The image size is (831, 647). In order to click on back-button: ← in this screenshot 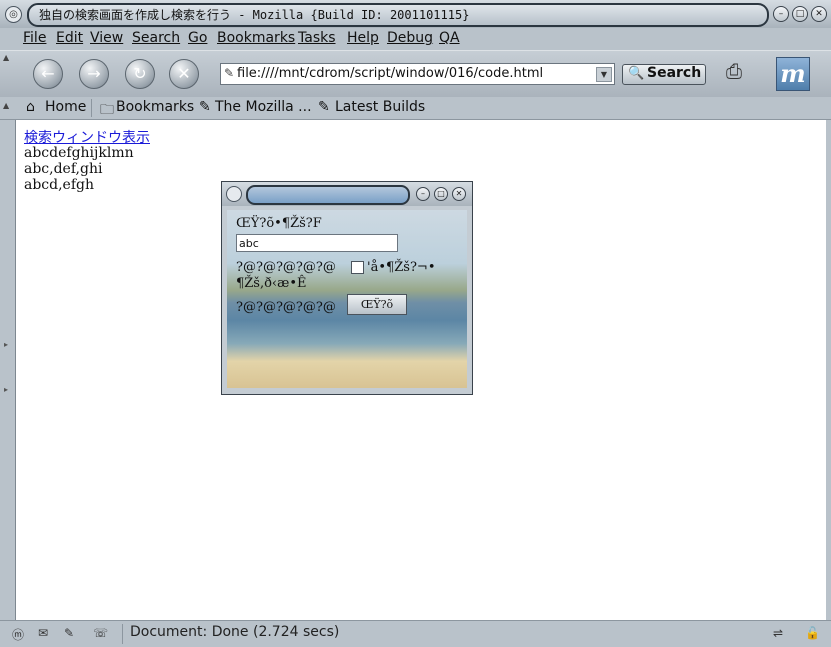, I will do `click(48, 74)`.